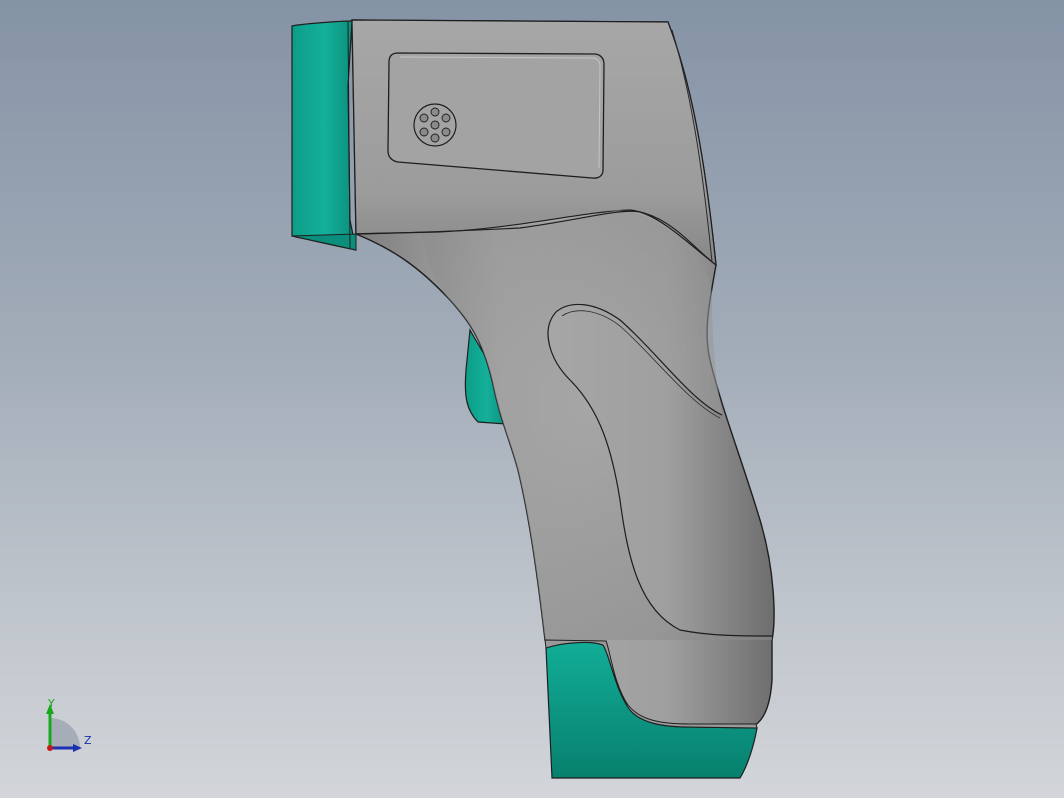 Image resolution: width=1064 pixels, height=798 pixels. Describe the element at coordinates (51, 704) in the screenshot. I see `y-axis-label: Y` at that location.